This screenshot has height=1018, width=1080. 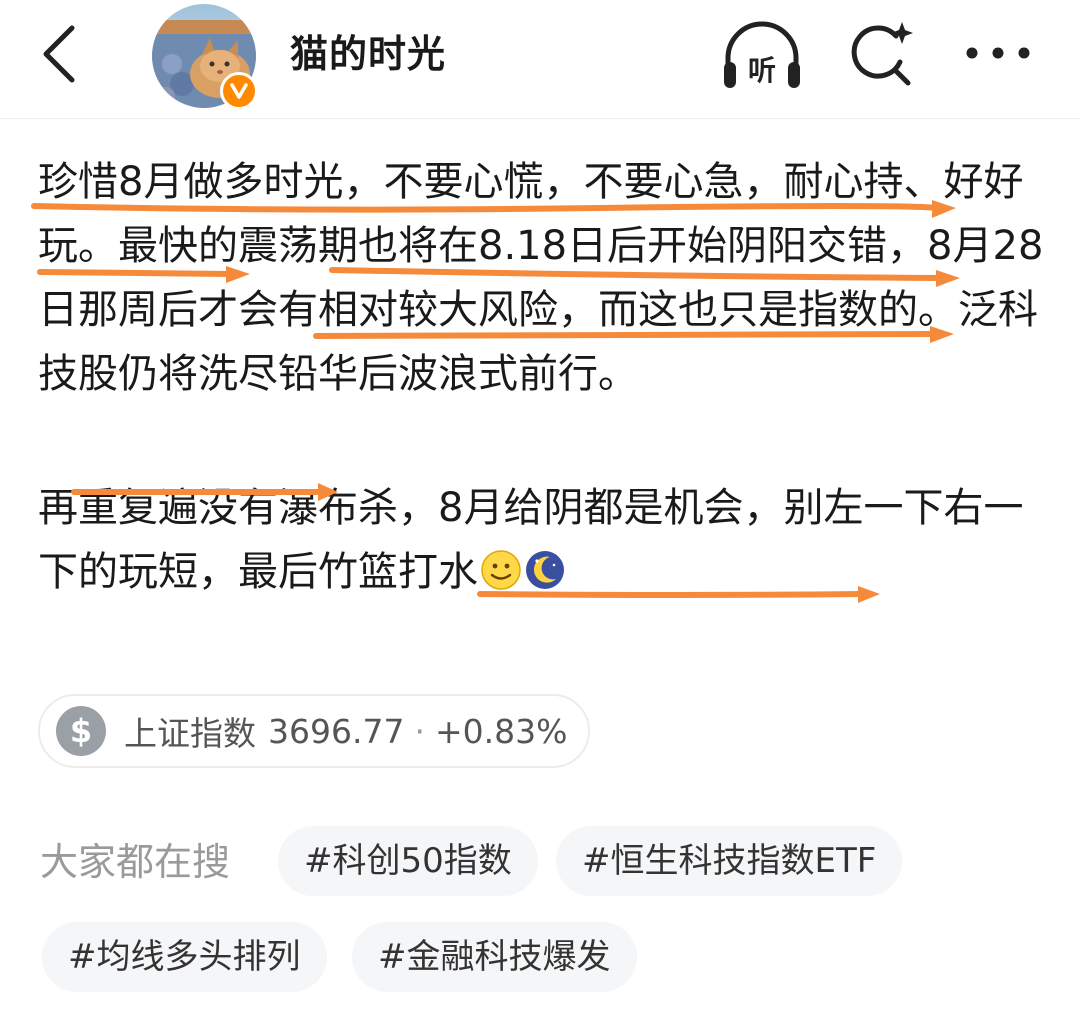 What do you see at coordinates (59, 54) in the screenshot?
I see `chevron-left-icon` at bounding box center [59, 54].